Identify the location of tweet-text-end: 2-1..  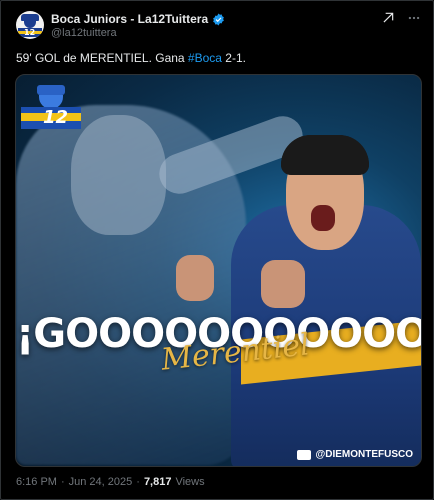
(233, 58).